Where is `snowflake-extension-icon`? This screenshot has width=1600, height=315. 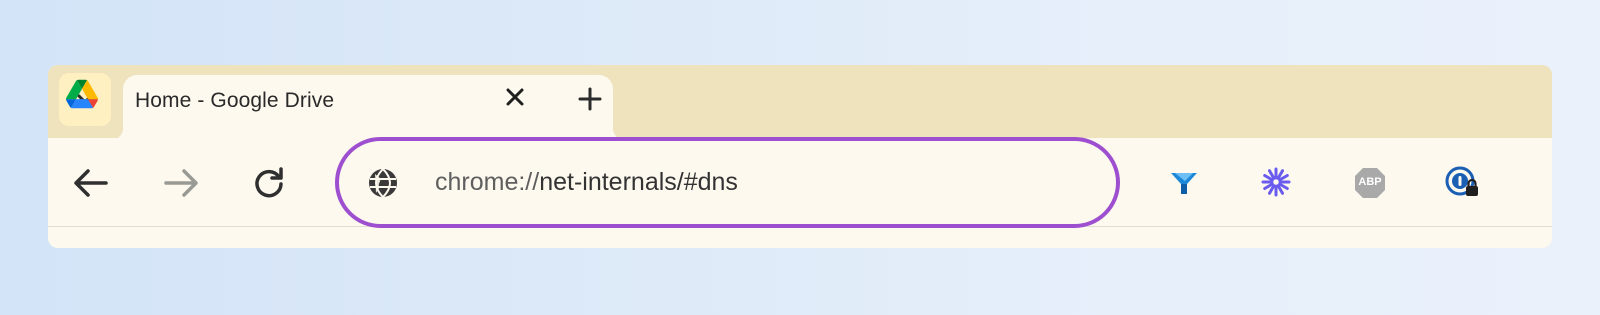
snowflake-extension-icon is located at coordinates (1276, 182).